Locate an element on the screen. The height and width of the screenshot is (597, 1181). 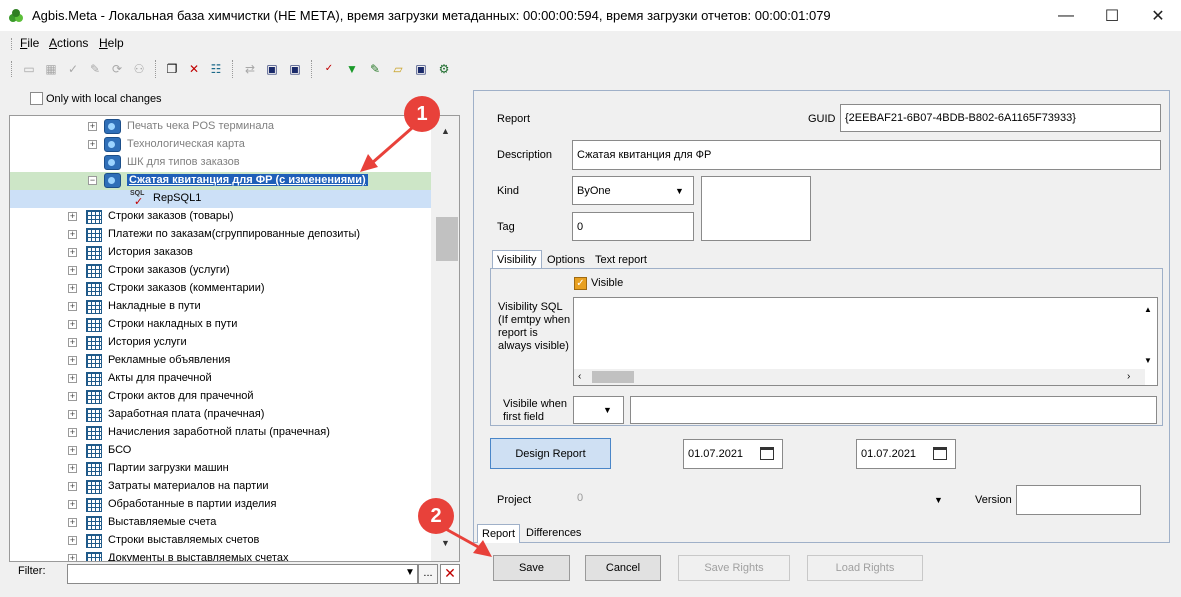
disk-icon: ▣ is located at coordinates (421, 69).